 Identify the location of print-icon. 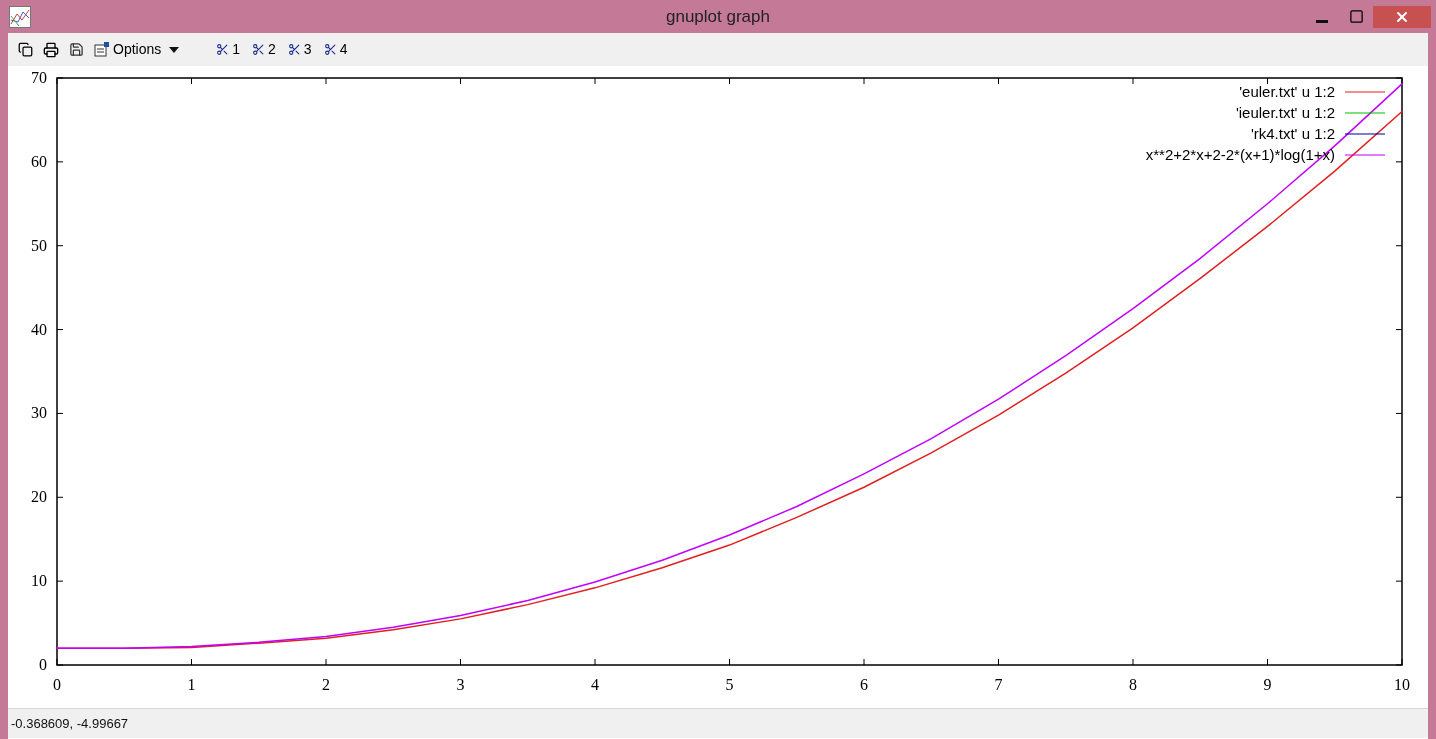
(51, 49).